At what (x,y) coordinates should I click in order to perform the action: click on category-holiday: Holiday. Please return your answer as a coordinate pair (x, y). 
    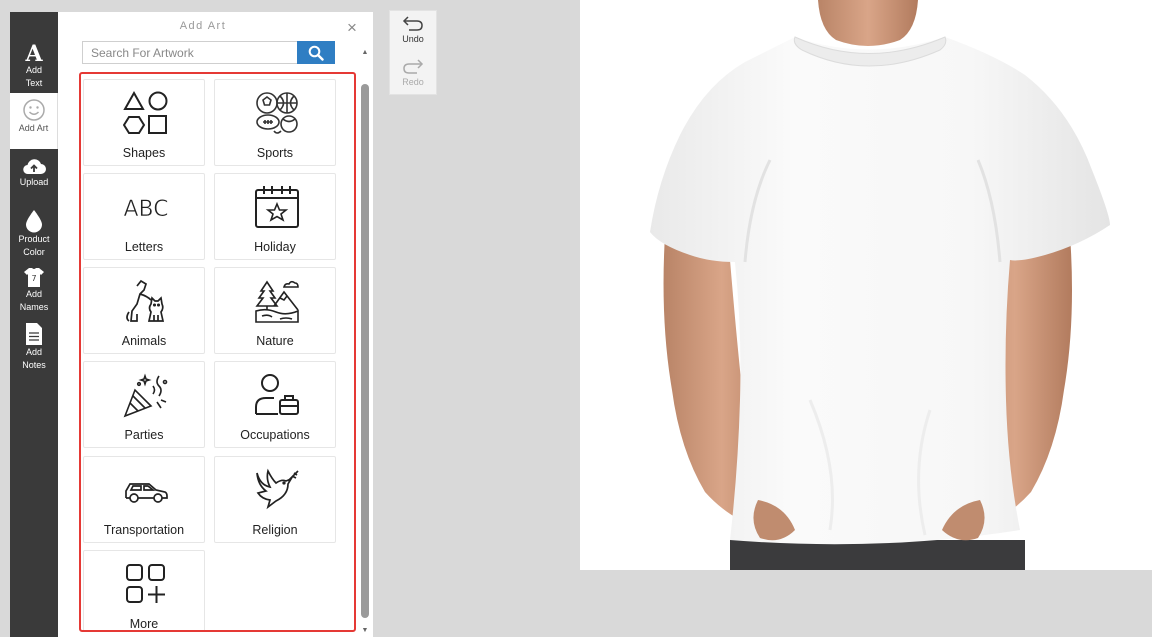
    Looking at the image, I should click on (275, 216).